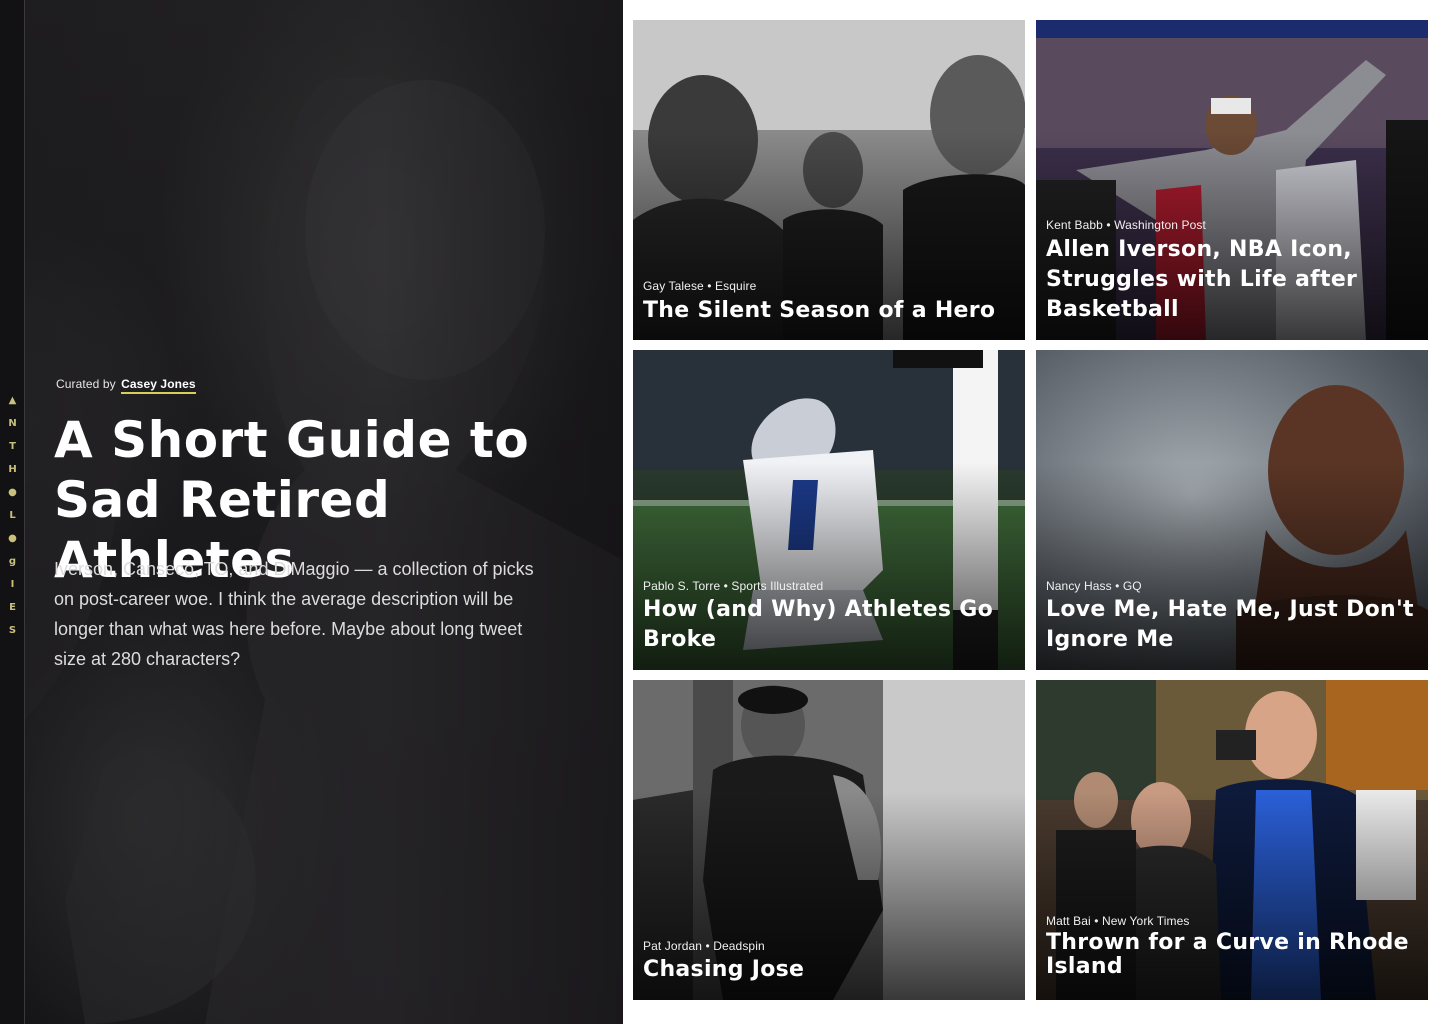 The image size is (1440, 1024). I want to click on curated-prefix: Curated by, so click(86, 384).